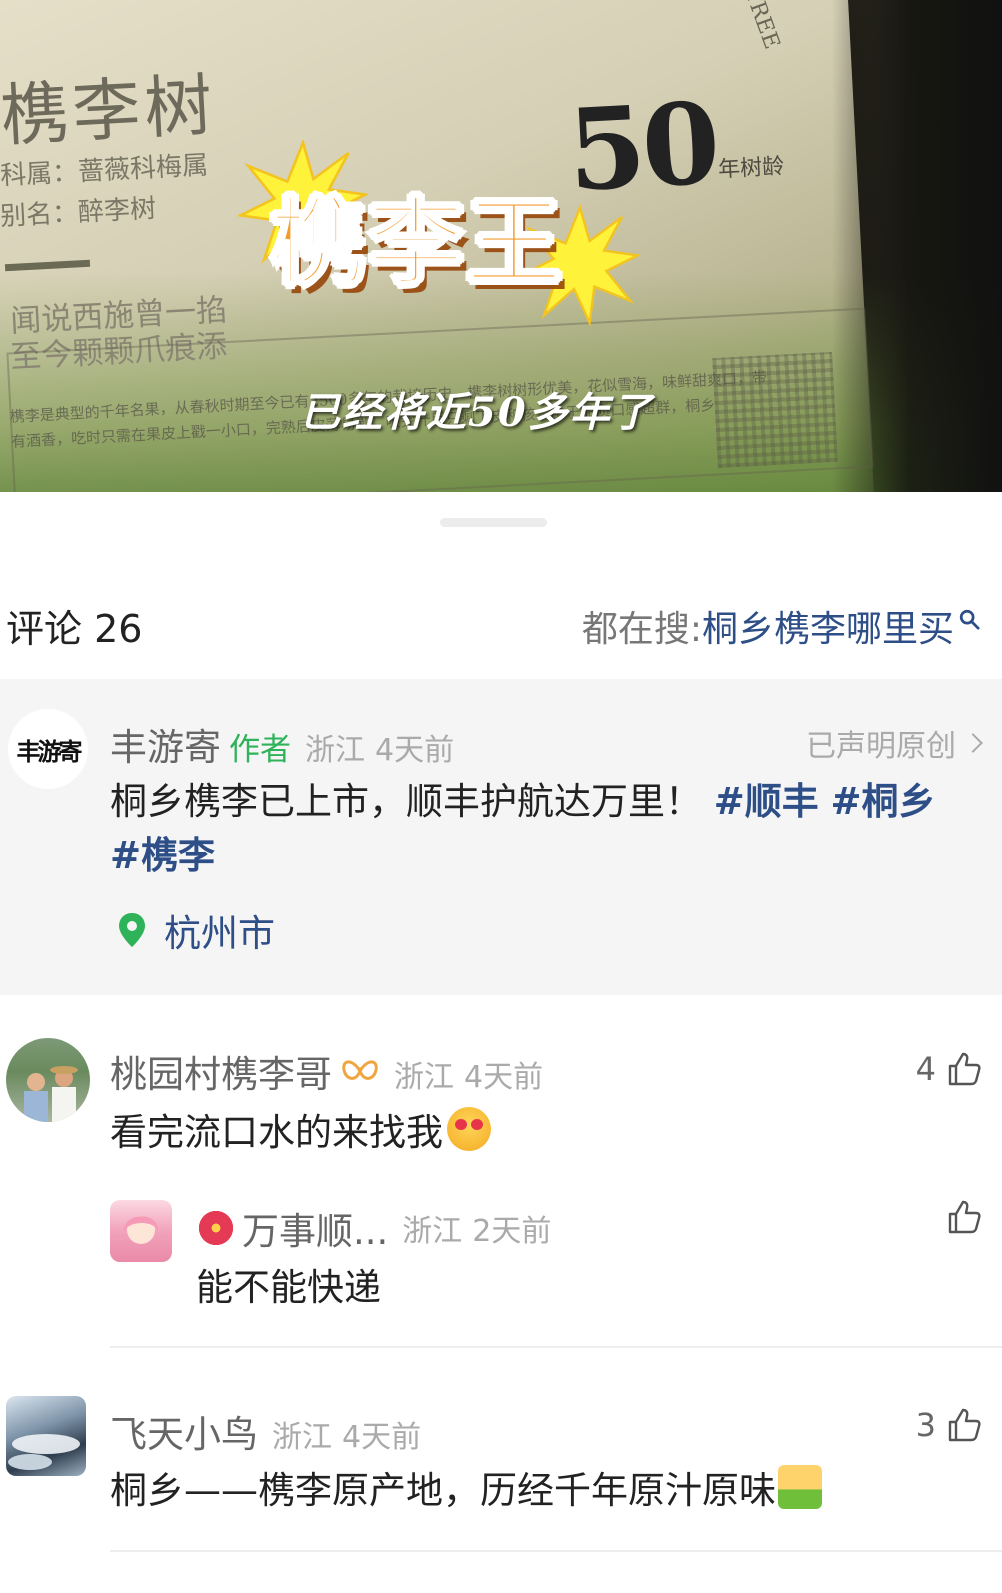  I want to click on comment-meta: 桃园村槜李哥 浙江 4天前, so click(326, 1071).